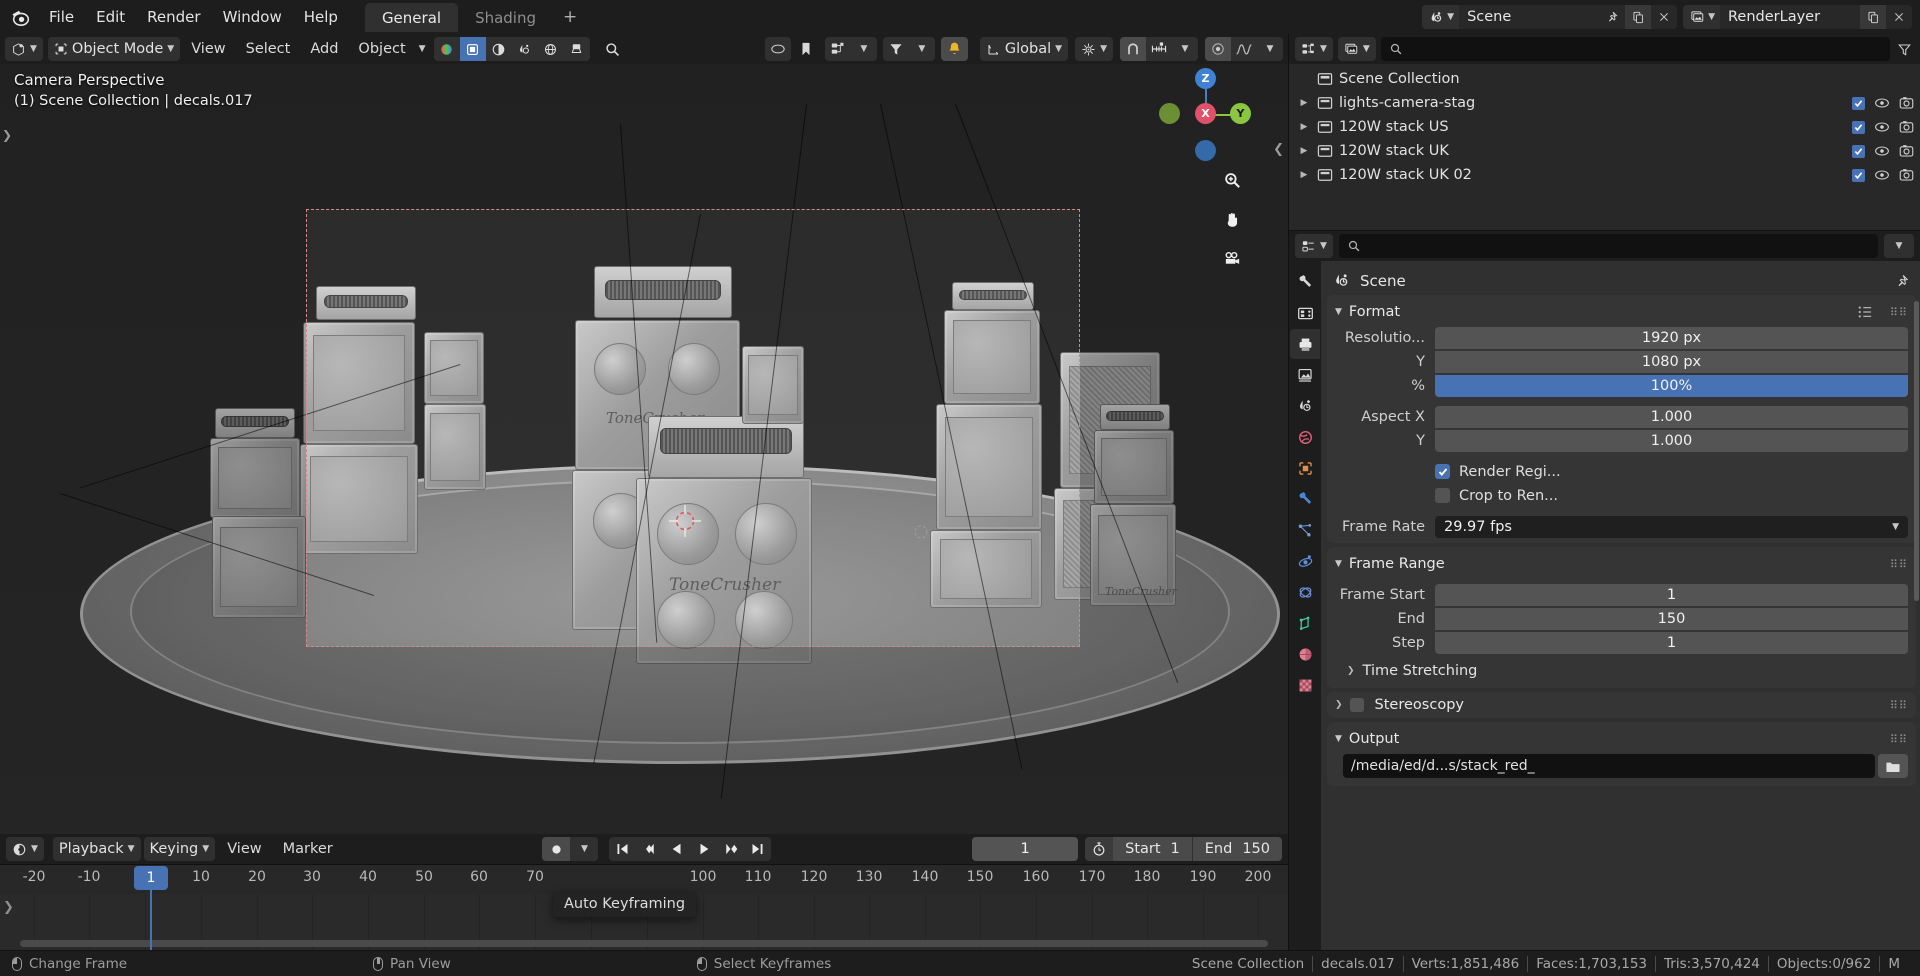 The width and height of the screenshot is (1920, 976). I want to click on physics-tab, so click(1305, 561).